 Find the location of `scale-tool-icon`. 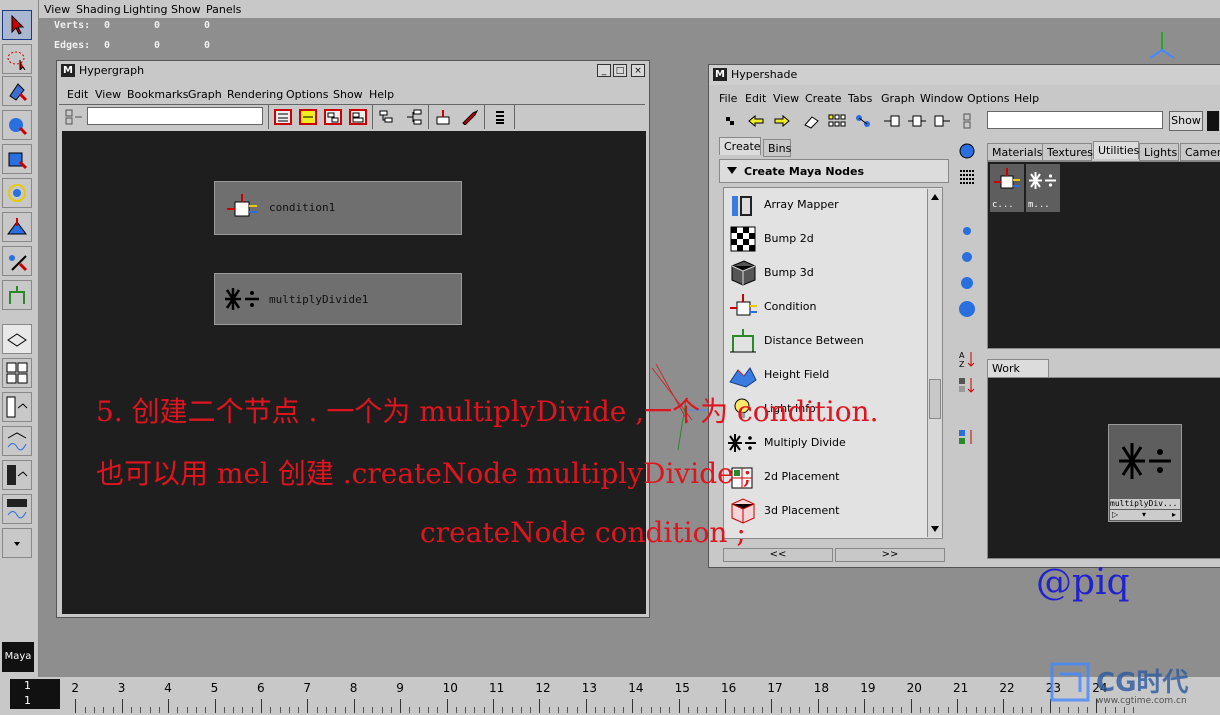

scale-tool-icon is located at coordinates (17, 193).